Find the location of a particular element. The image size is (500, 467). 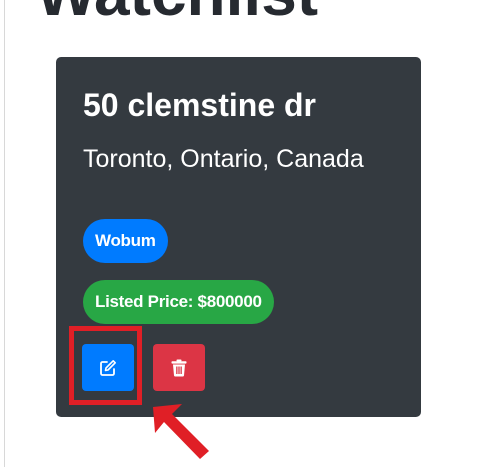

property-address: 50 clemstine dr is located at coordinates (199, 105).